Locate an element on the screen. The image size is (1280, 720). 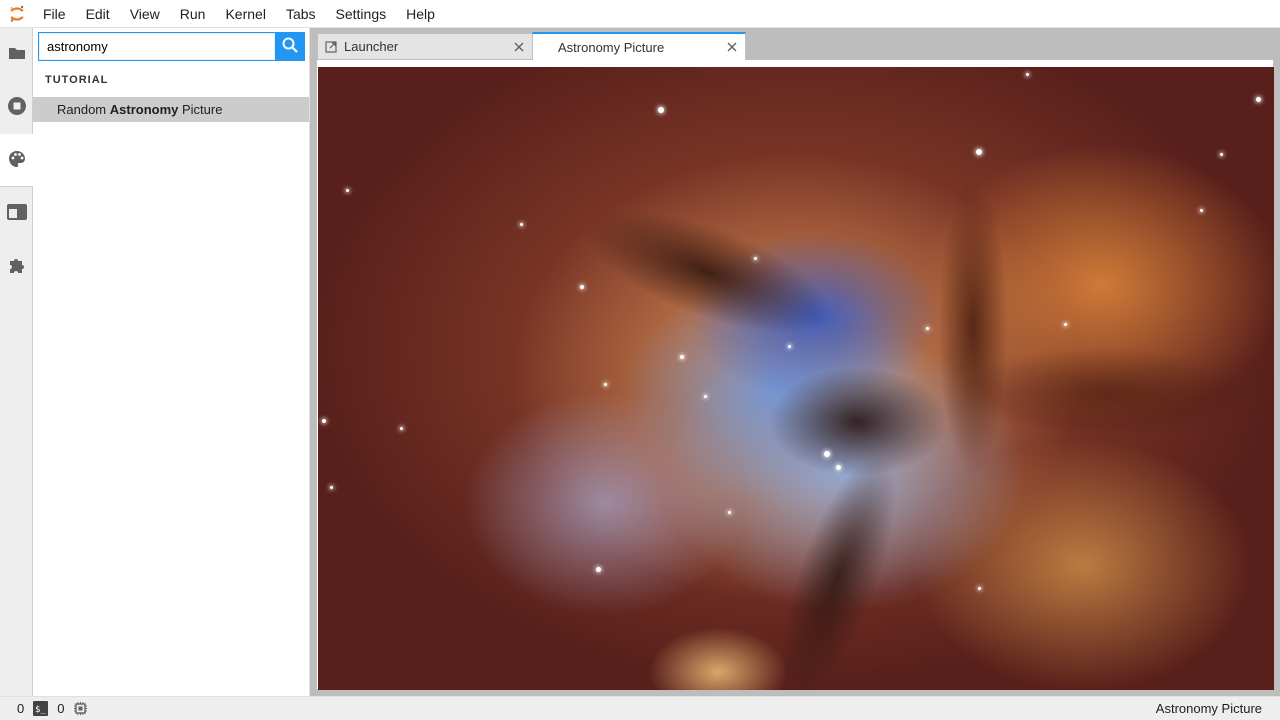
file-browser-button is located at coordinates (16, 54).